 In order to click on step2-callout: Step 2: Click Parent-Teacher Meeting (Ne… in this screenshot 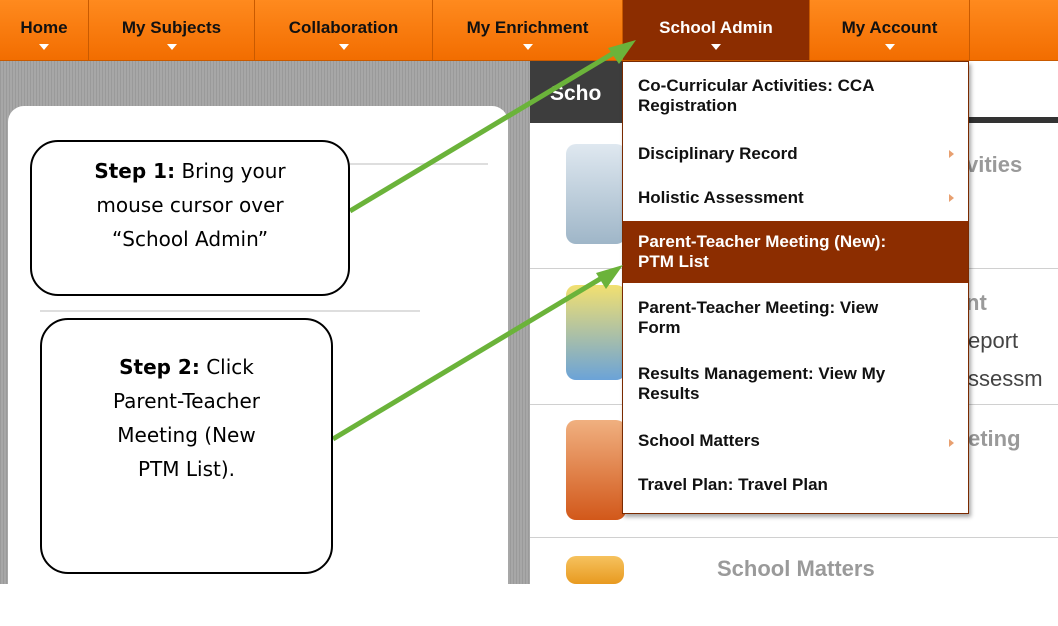, I will do `click(186, 446)`.